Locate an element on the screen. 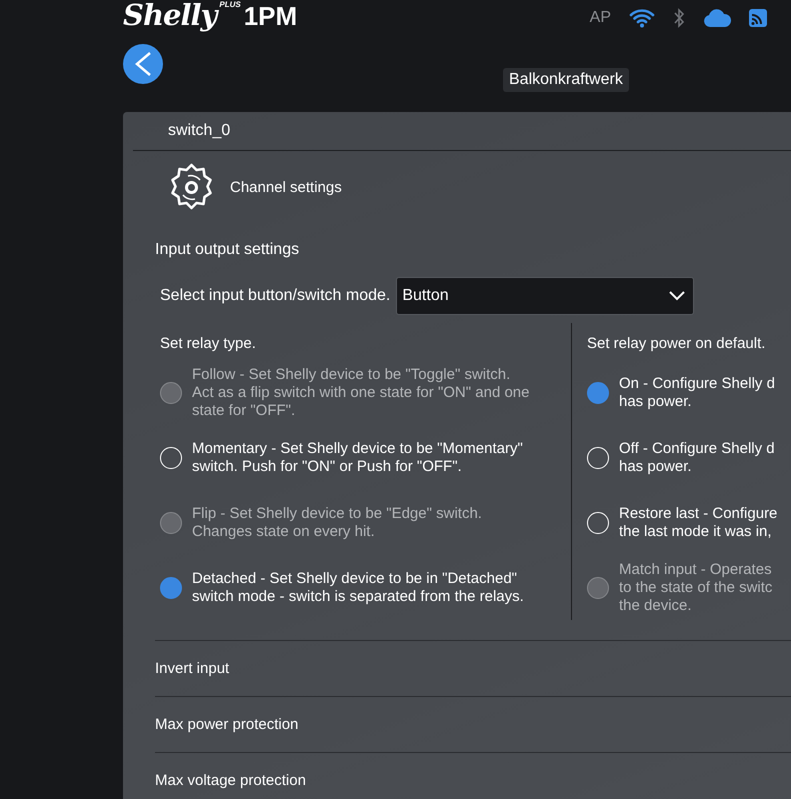 Image resolution: width=791 pixels, height=799 pixels. section-header: Max power protection is located at coordinates (473, 724).